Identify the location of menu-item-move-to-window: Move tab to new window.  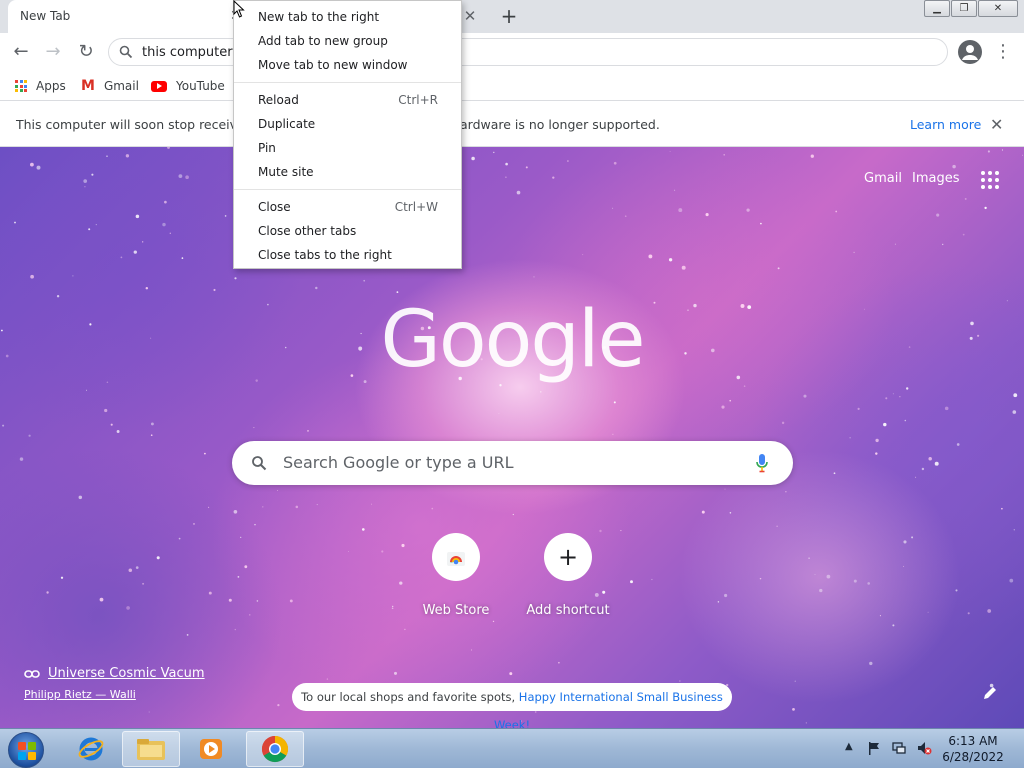
(347, 65).